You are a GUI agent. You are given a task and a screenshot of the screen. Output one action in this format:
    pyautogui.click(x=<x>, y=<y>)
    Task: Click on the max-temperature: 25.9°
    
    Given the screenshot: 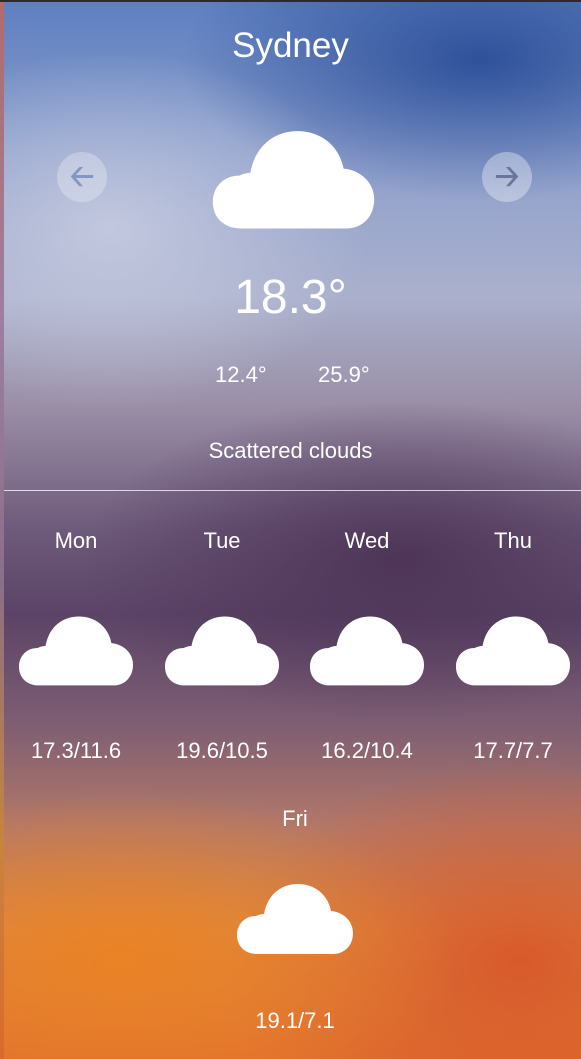 What is the action you would take?
    pyautogui.click(x=344, y=374)
    